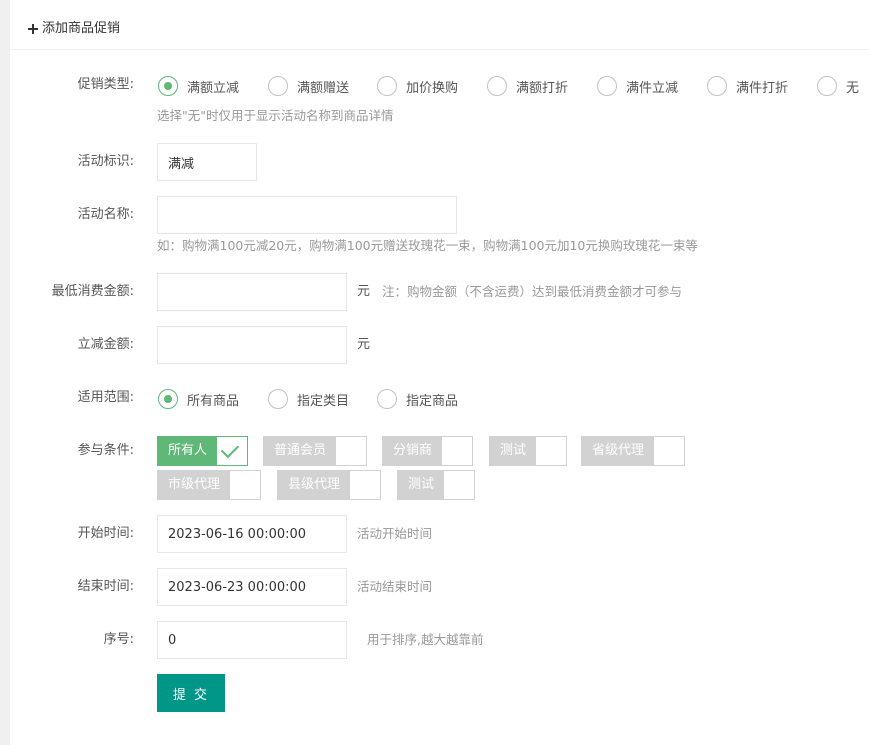 This screenshot has width=869, height=745. I want to click on radio-promo-type-1: 满额赠送, so click(308, 86).